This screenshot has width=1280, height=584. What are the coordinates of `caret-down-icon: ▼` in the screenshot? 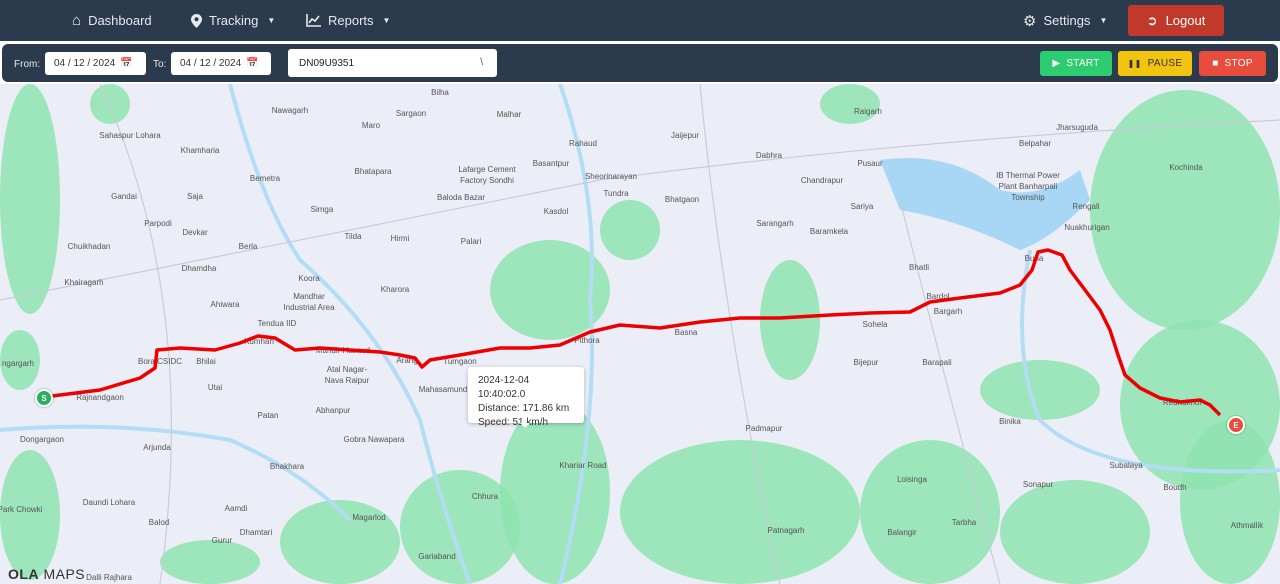 It's located at (386, 20).